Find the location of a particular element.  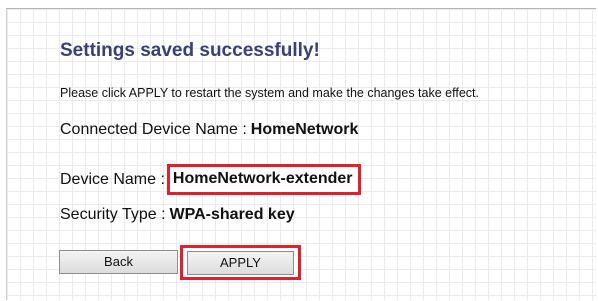

security-type-label: Security Type : is located at coordinates (113, 214).